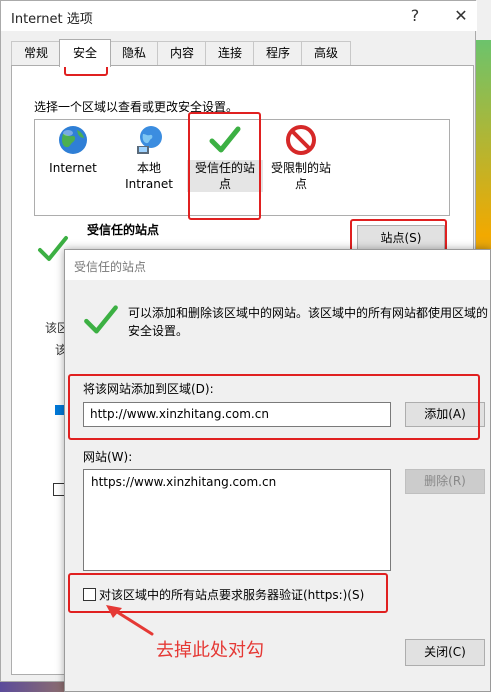  What do you see at coordinates (134, 53) in the screenshot?
I see `tab-privacy: 隐私` at bounding box center [134, 53].